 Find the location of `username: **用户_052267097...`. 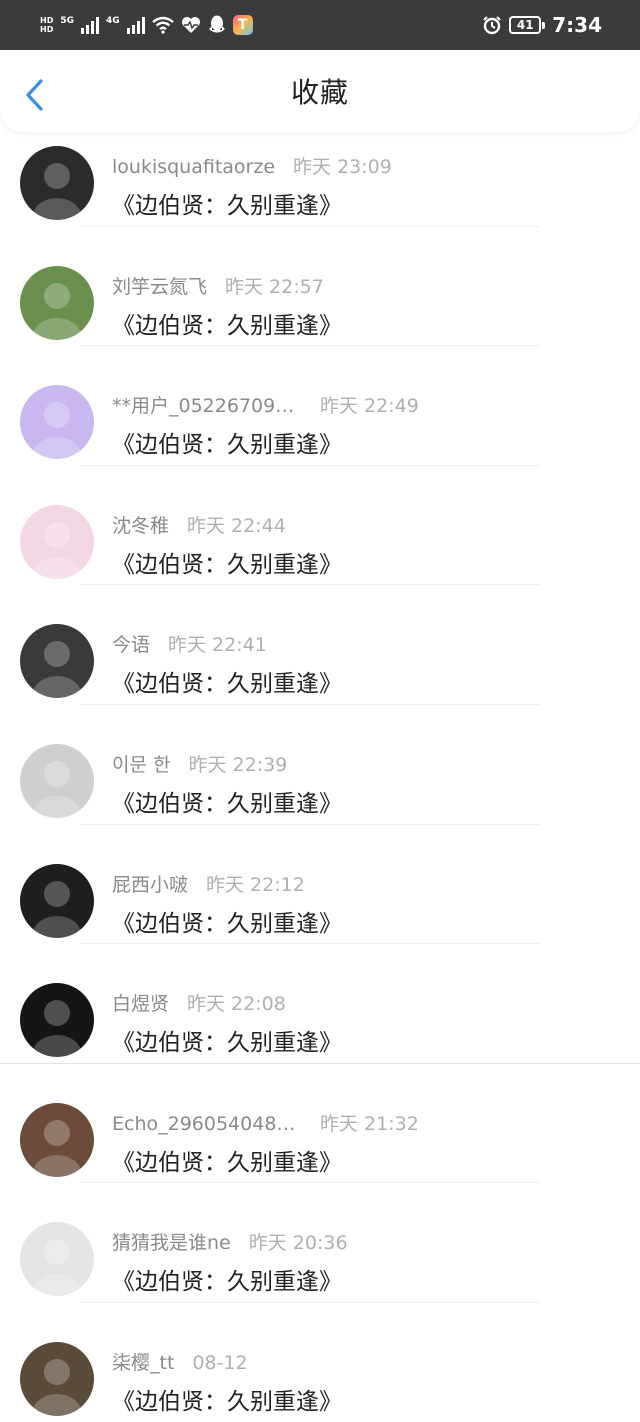

username: **用户_052267097... is located at coordinates (207, 404).